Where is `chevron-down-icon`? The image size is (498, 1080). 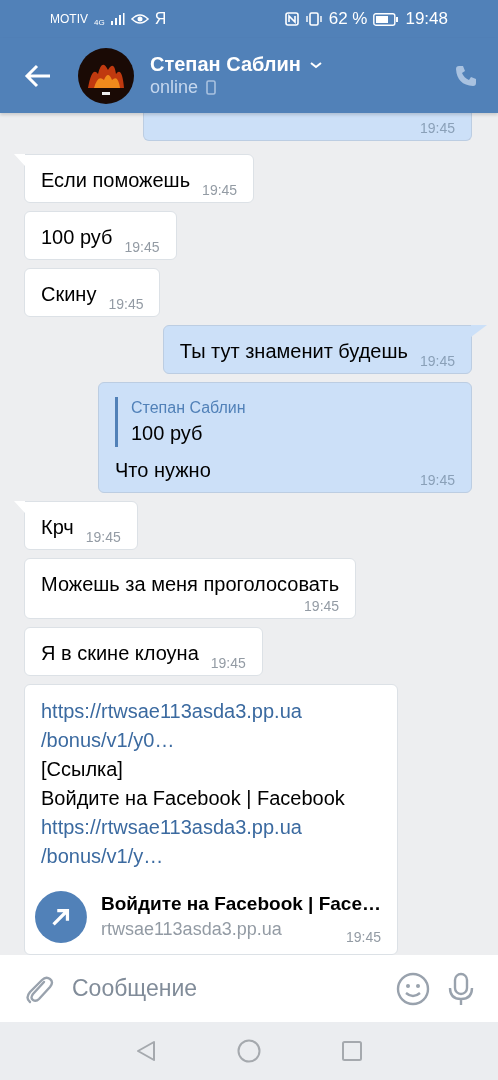
chevron-down-icon is located at coordinates (315, 64).